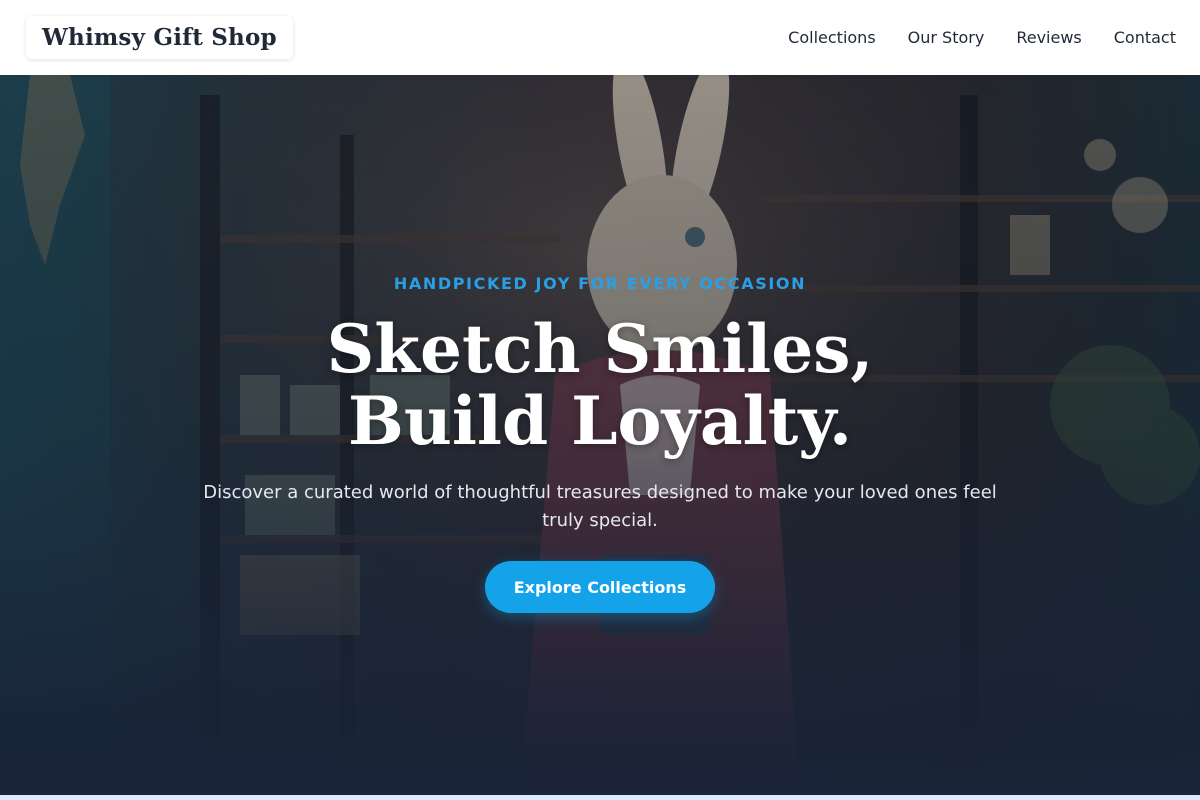 This screenshot has width=1200, height=800. I want to click on nav-link-reviews: Reviews, so click(1048, 37).